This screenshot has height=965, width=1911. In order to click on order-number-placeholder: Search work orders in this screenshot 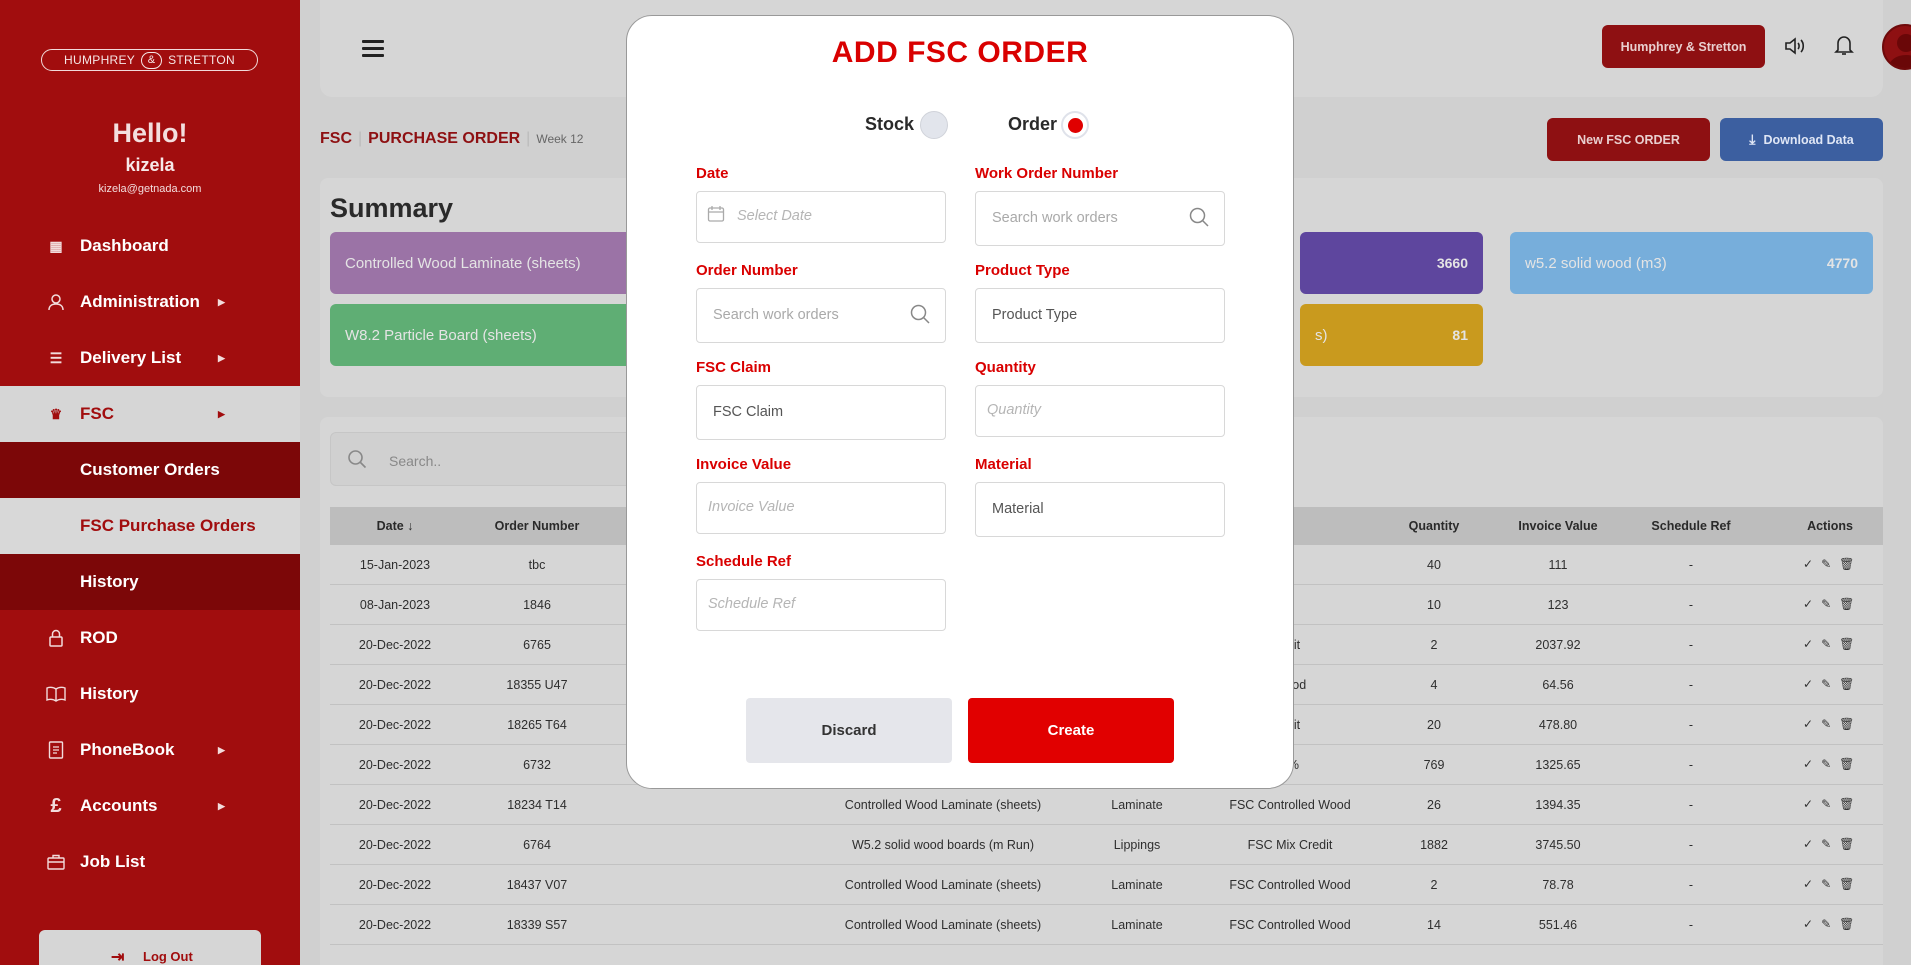, I will do `click(776, 315)`.